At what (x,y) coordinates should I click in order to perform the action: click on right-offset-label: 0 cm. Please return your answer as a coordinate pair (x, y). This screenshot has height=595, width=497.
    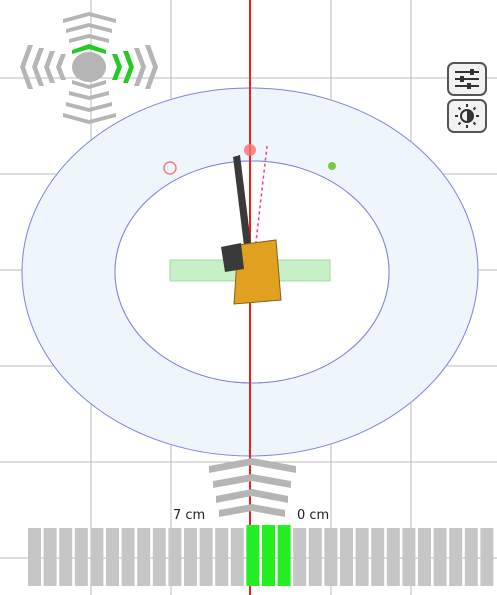
    Looking at the image, I should click on (313, 515).